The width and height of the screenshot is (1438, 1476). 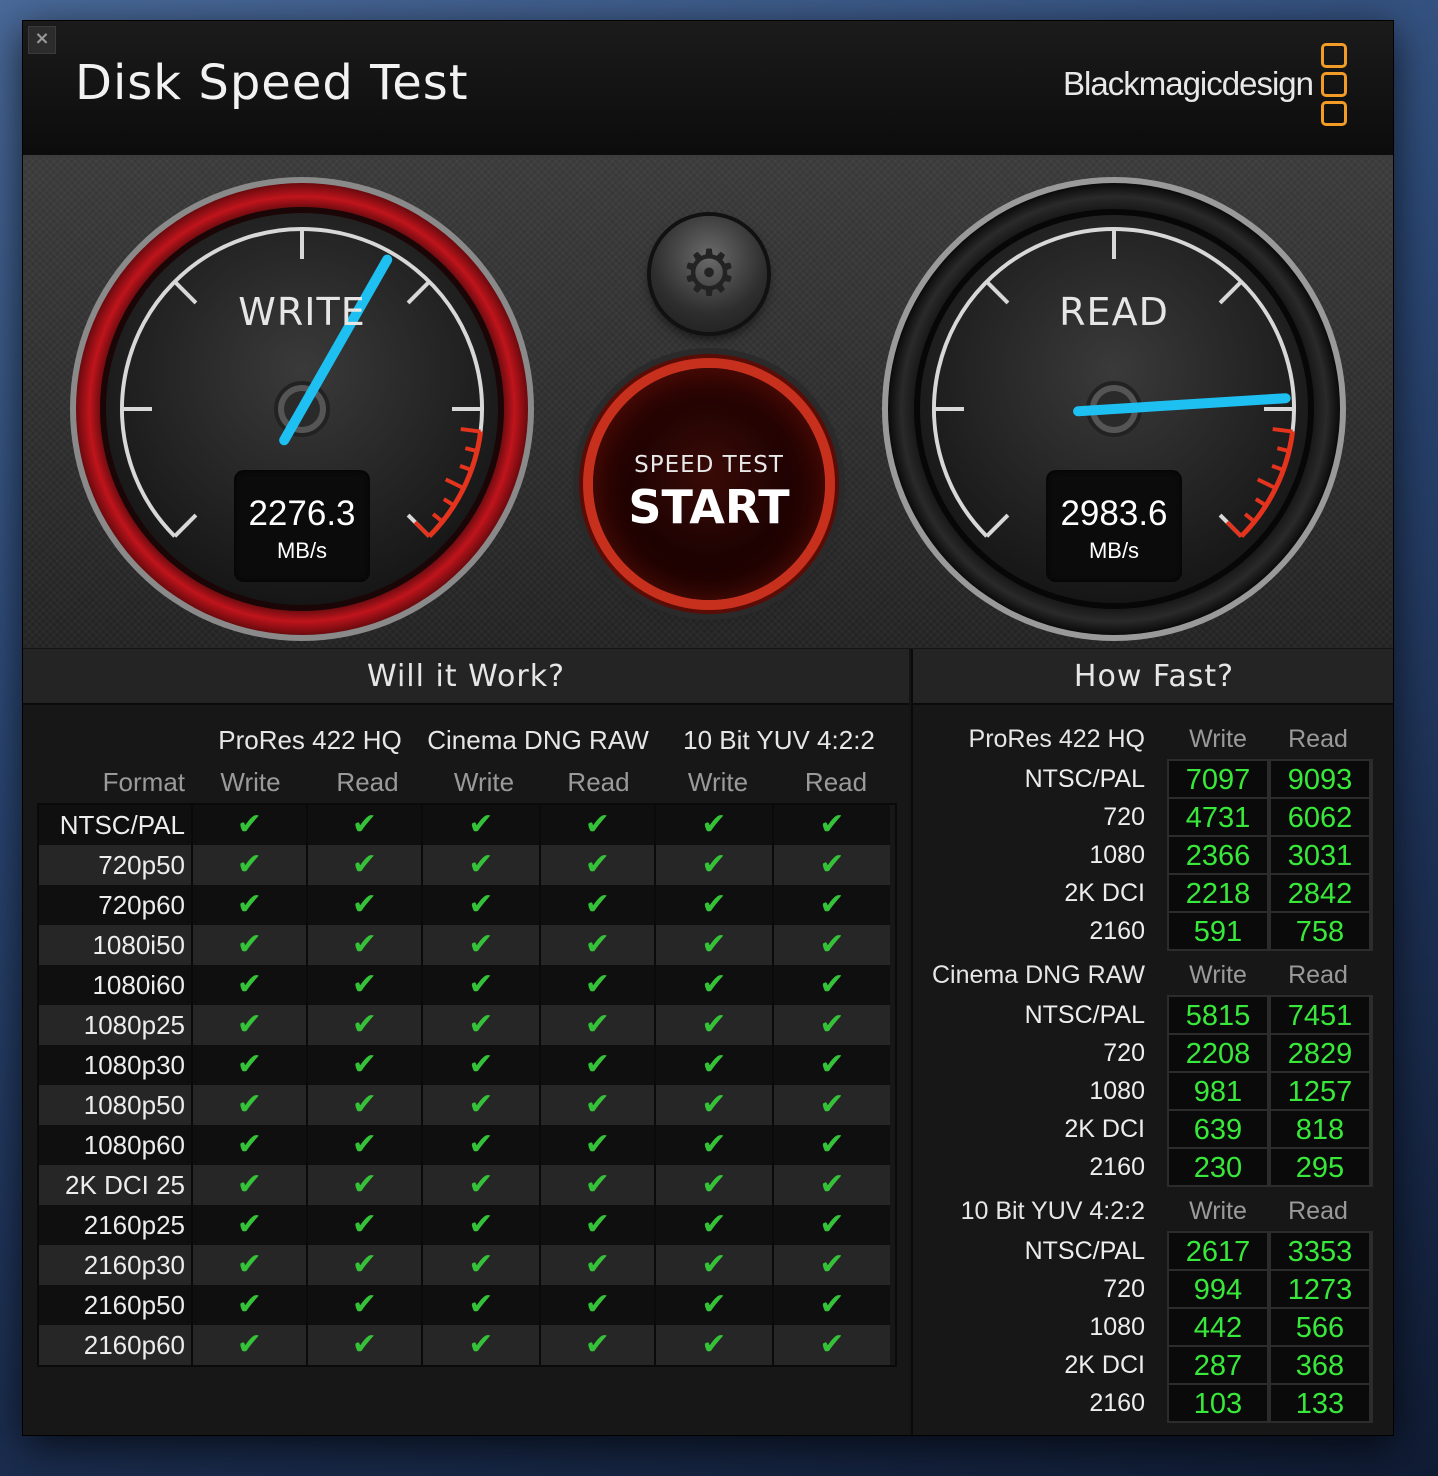 I want to click on how-fast-row-label: NTSC/PAL, so click(x=1084, y=1251).